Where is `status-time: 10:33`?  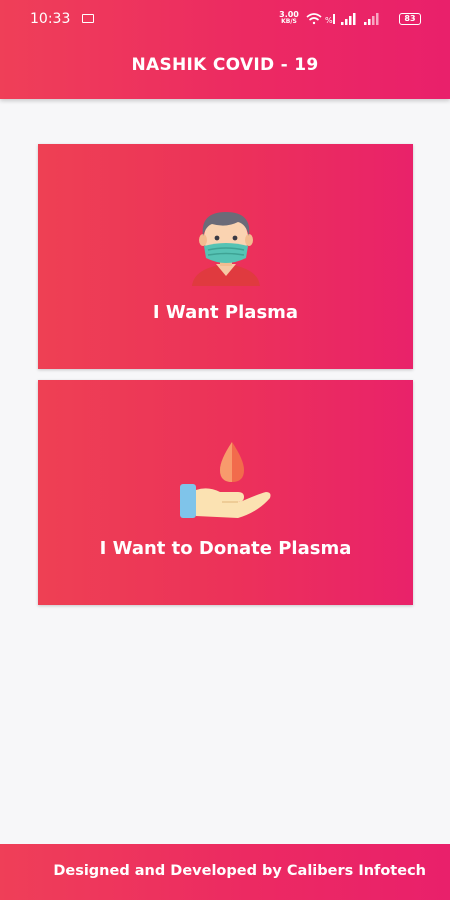 status-time: 10:33 is located at coordinates (50, 19).